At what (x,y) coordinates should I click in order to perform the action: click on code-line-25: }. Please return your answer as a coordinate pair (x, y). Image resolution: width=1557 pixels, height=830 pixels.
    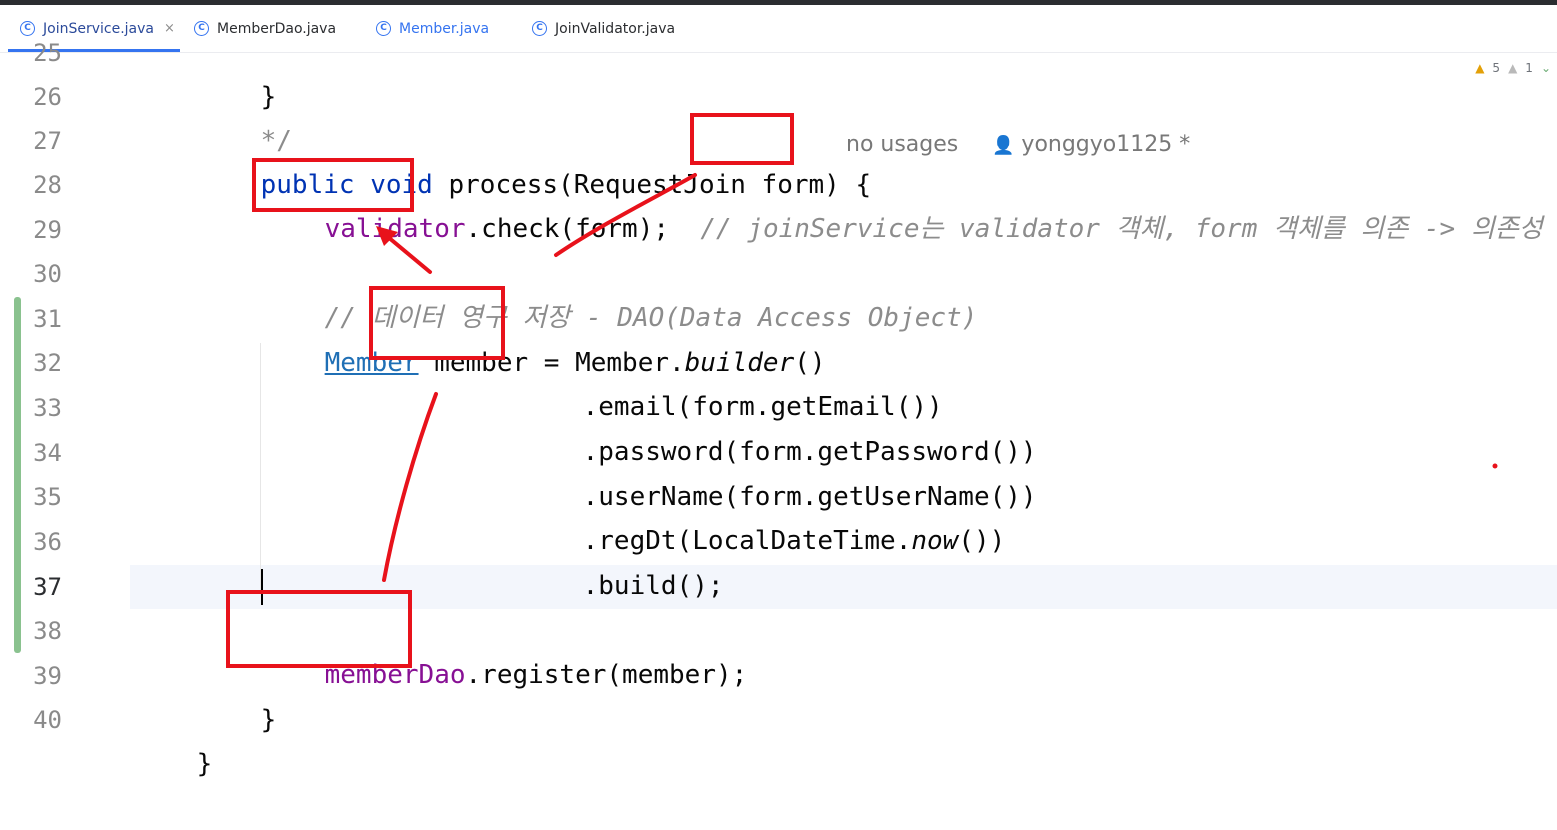
    Looking at the image, I should click on (237, 71).